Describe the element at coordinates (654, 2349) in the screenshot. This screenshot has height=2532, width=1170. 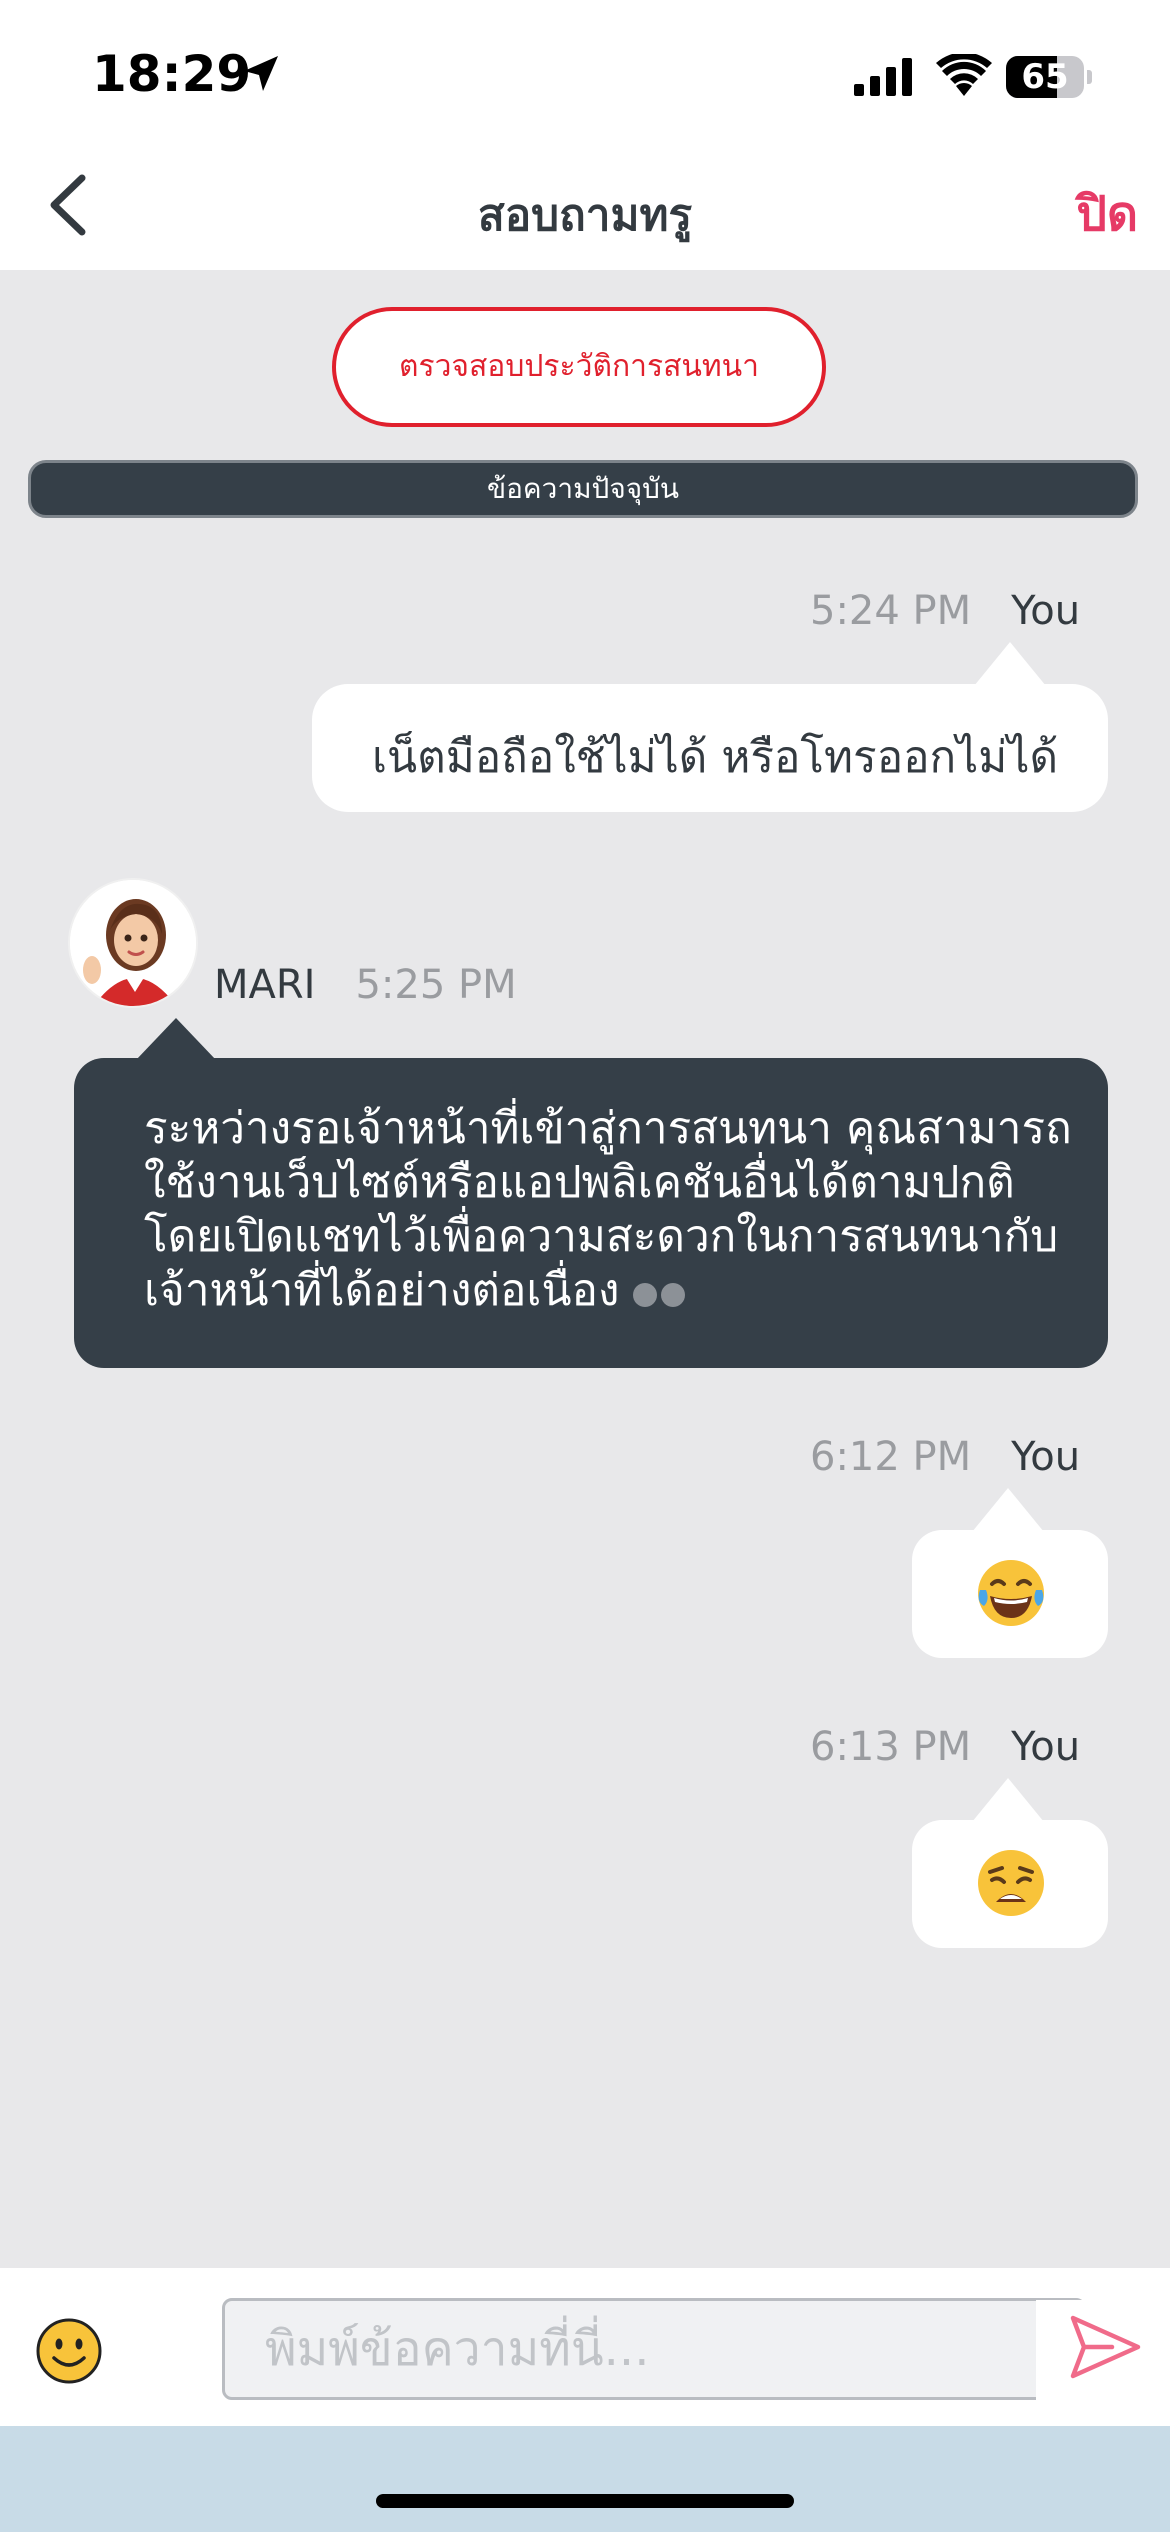
I see `message-input` at that location.